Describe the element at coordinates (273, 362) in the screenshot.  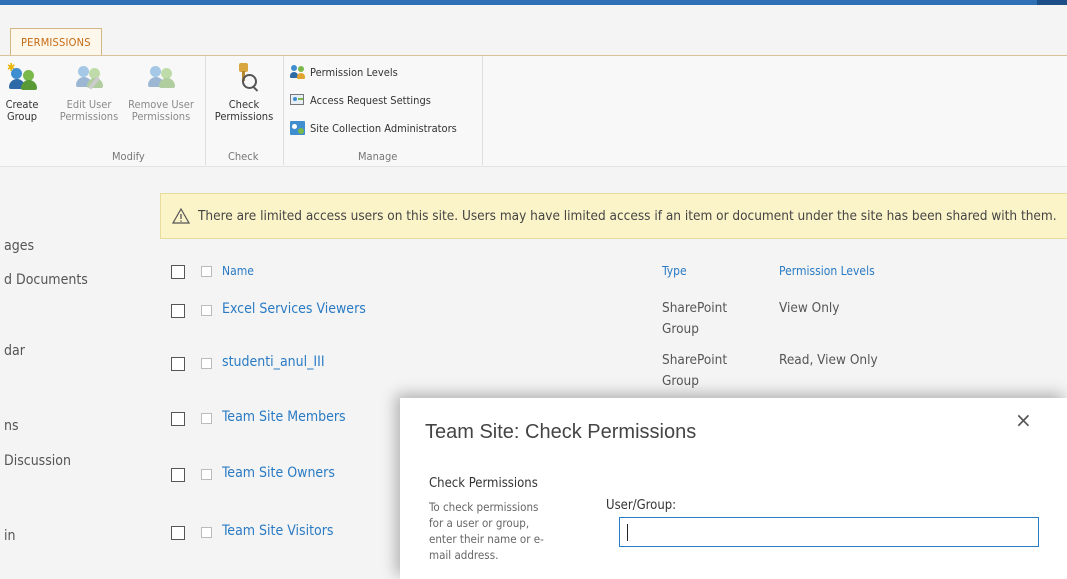
I see `group-name-link: studenti_anul_III` at that location.